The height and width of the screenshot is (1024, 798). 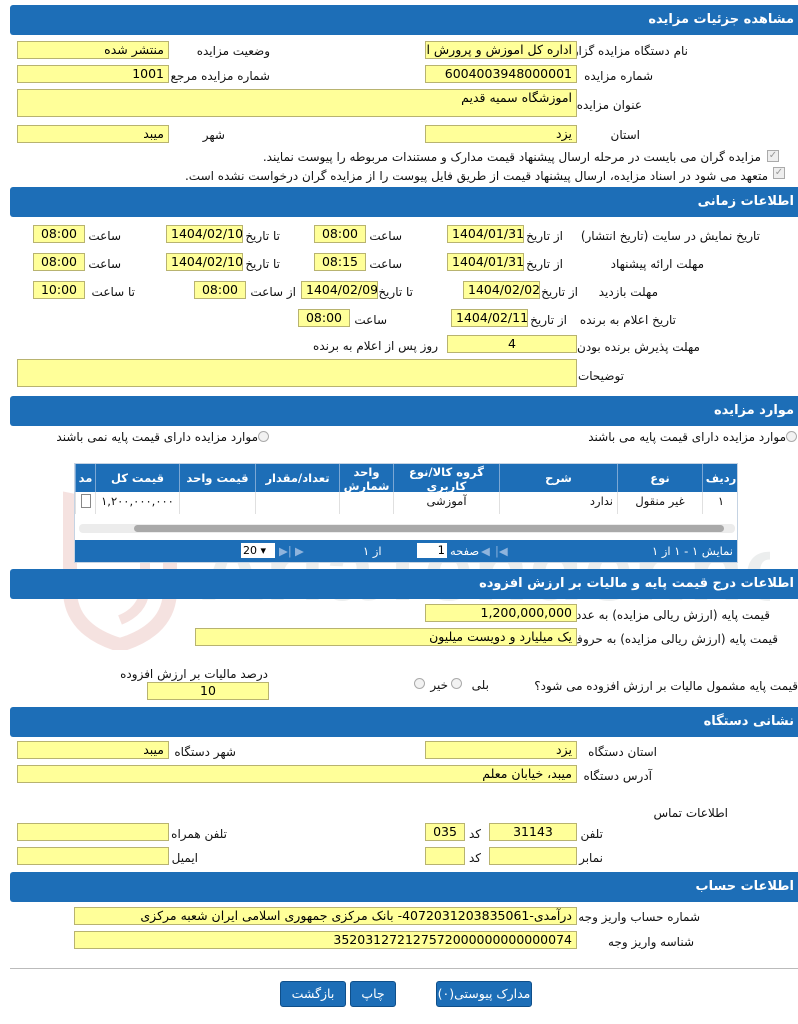 I want to click on base-price-words-field: یک میلیارد و دویست میلیون, so click(x=386, y=637).